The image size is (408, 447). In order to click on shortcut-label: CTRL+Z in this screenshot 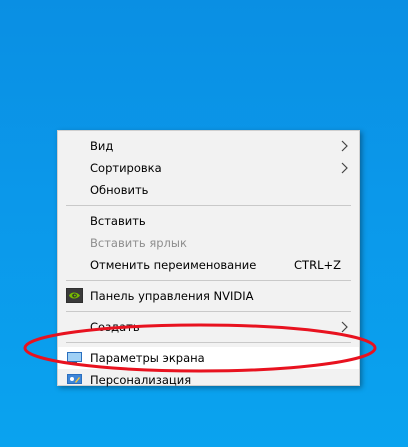, I will do `click(317, 265)`.